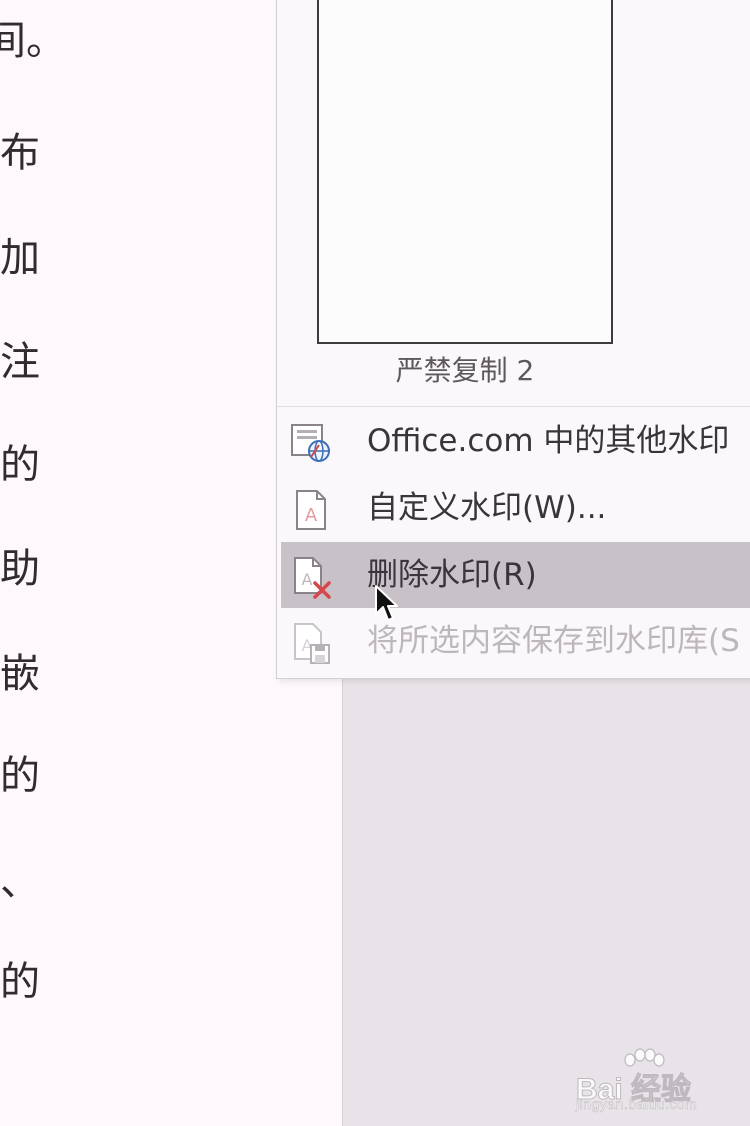  I want to click on document-text-line: 加, so click(20, 258).